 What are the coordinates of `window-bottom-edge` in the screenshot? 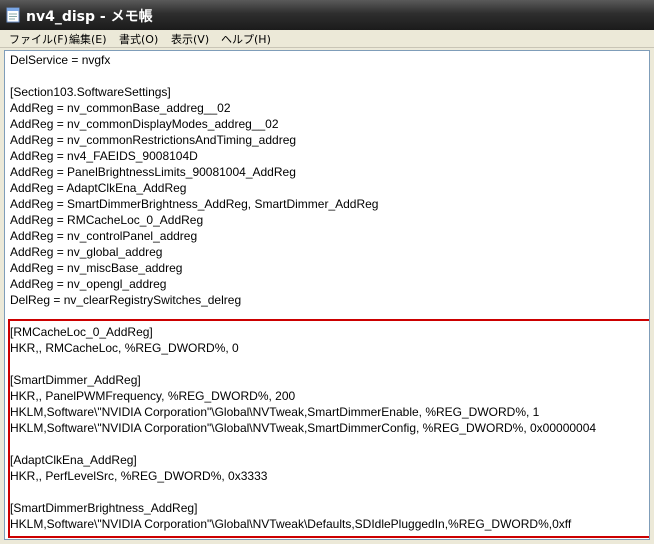 It's located at (327, 542).